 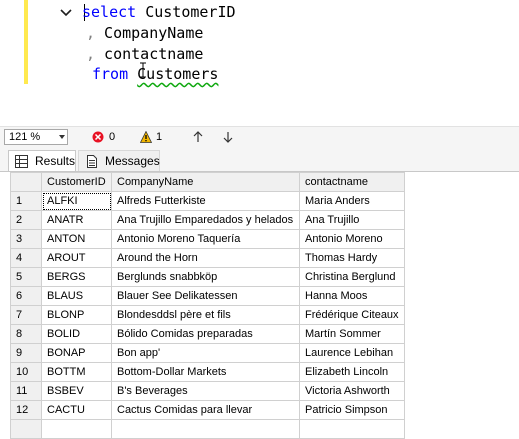 What do you see at coordinates (62, 137) in the screenshot?
I see `chevron-down-icon` at bounding box center [62, 137].